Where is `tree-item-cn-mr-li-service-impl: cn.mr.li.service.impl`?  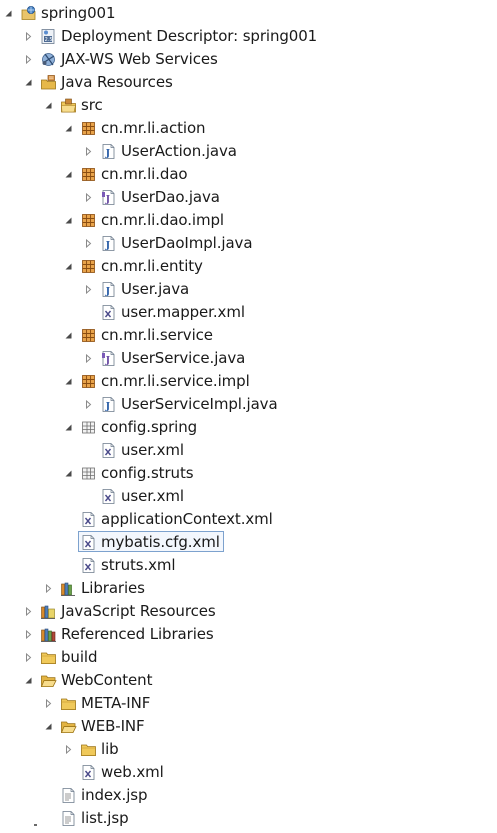 tree-item-cn-mr-li-service-impl: cn.mr.li.service.impl is located at coordinates (248, 381).